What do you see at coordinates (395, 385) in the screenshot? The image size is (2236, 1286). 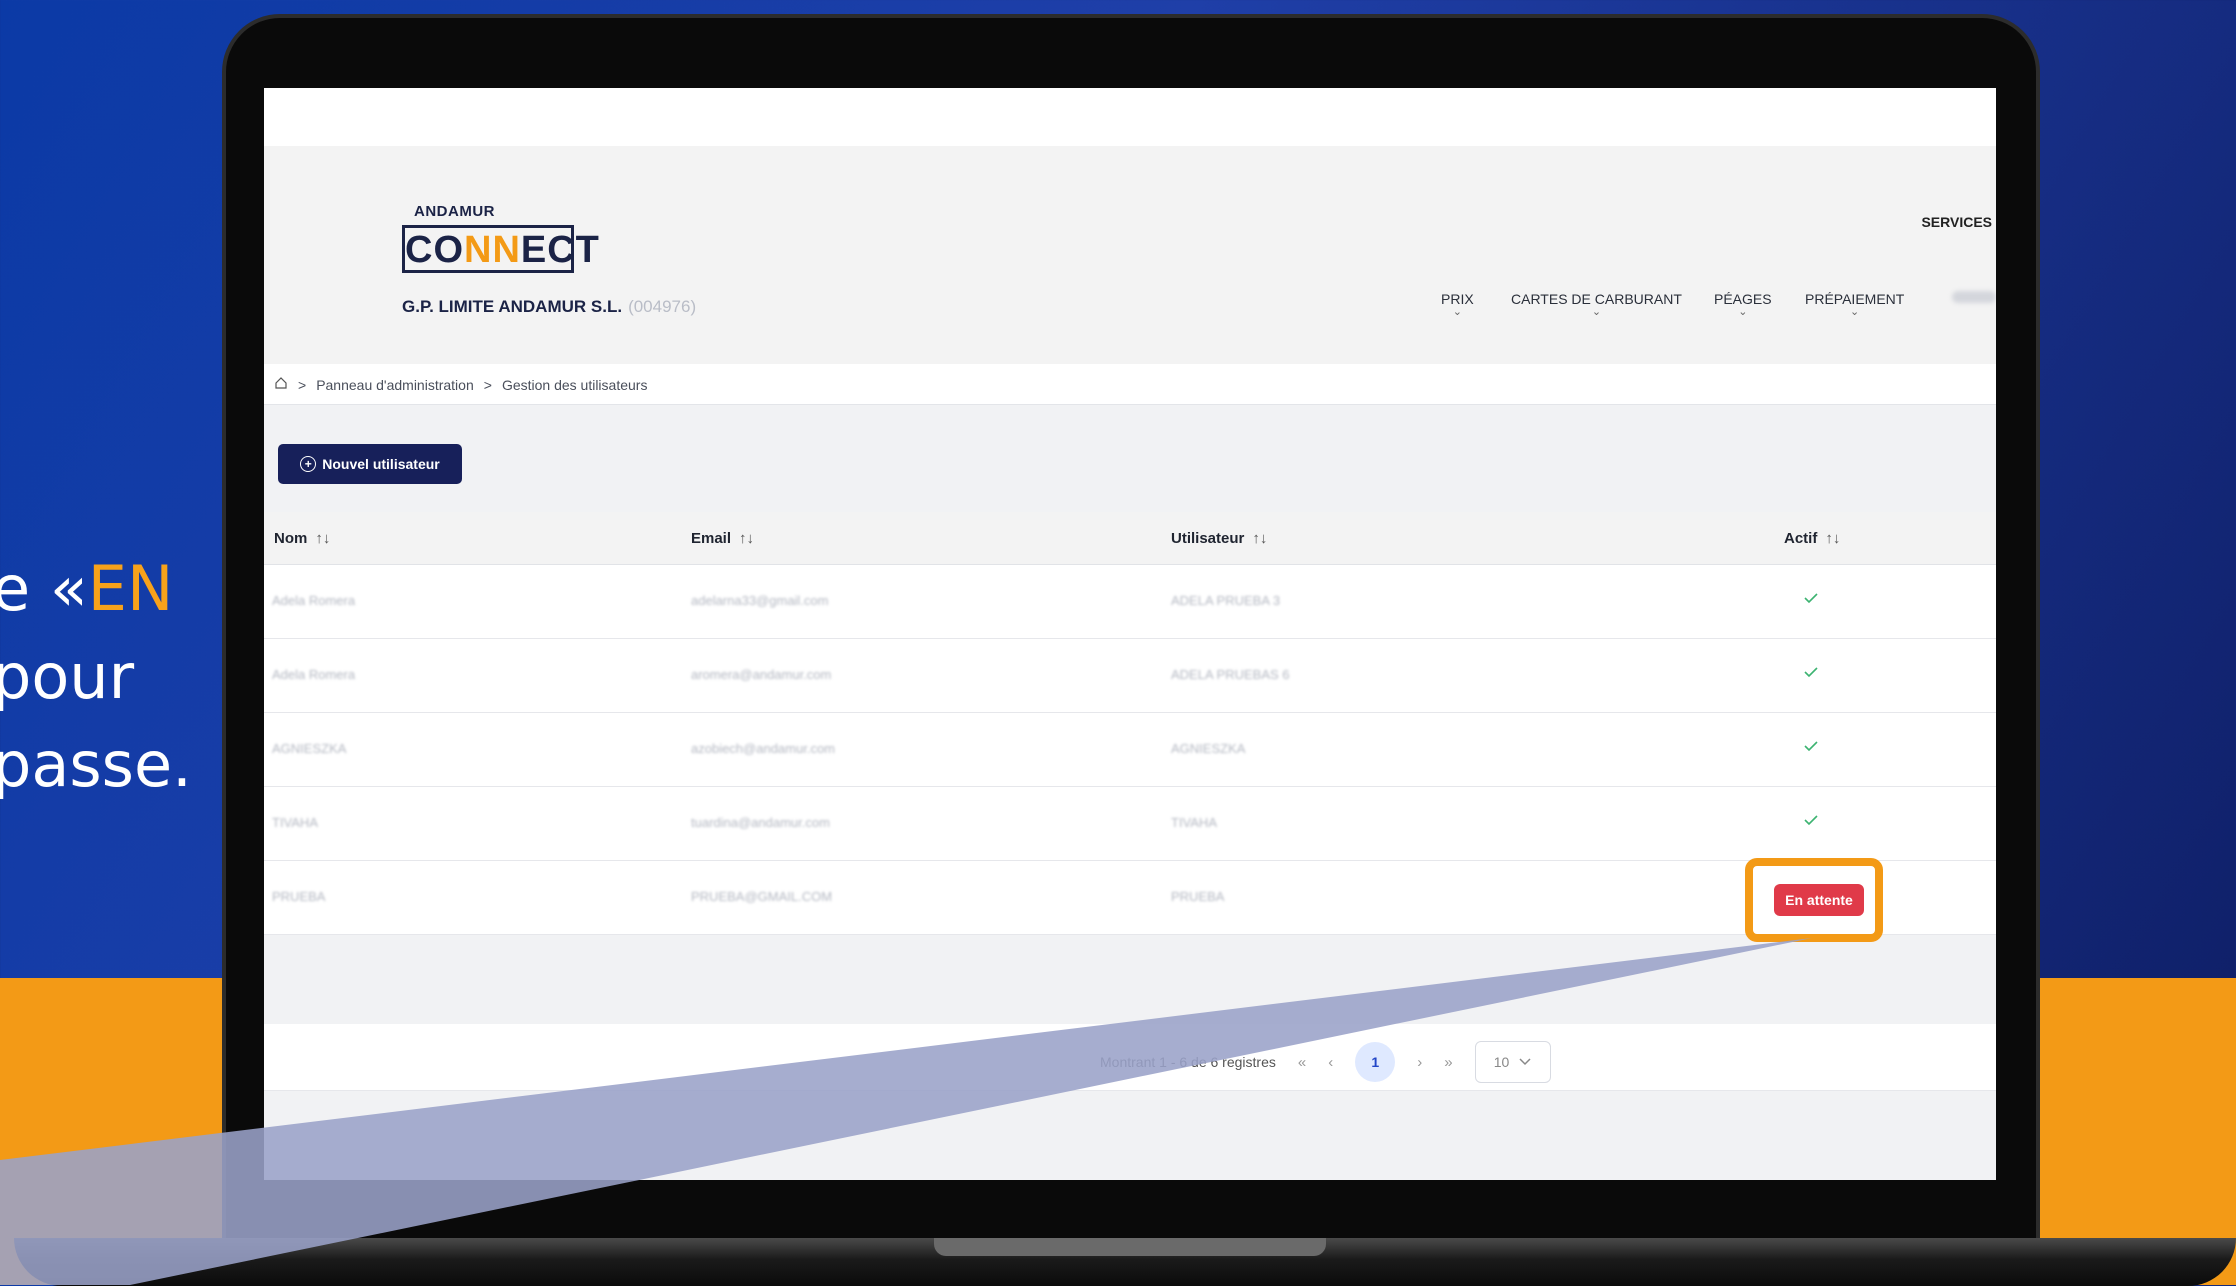 I see `breadcrumb-admin-panel: Panneau d'administration` at bounding box center [395, 385].